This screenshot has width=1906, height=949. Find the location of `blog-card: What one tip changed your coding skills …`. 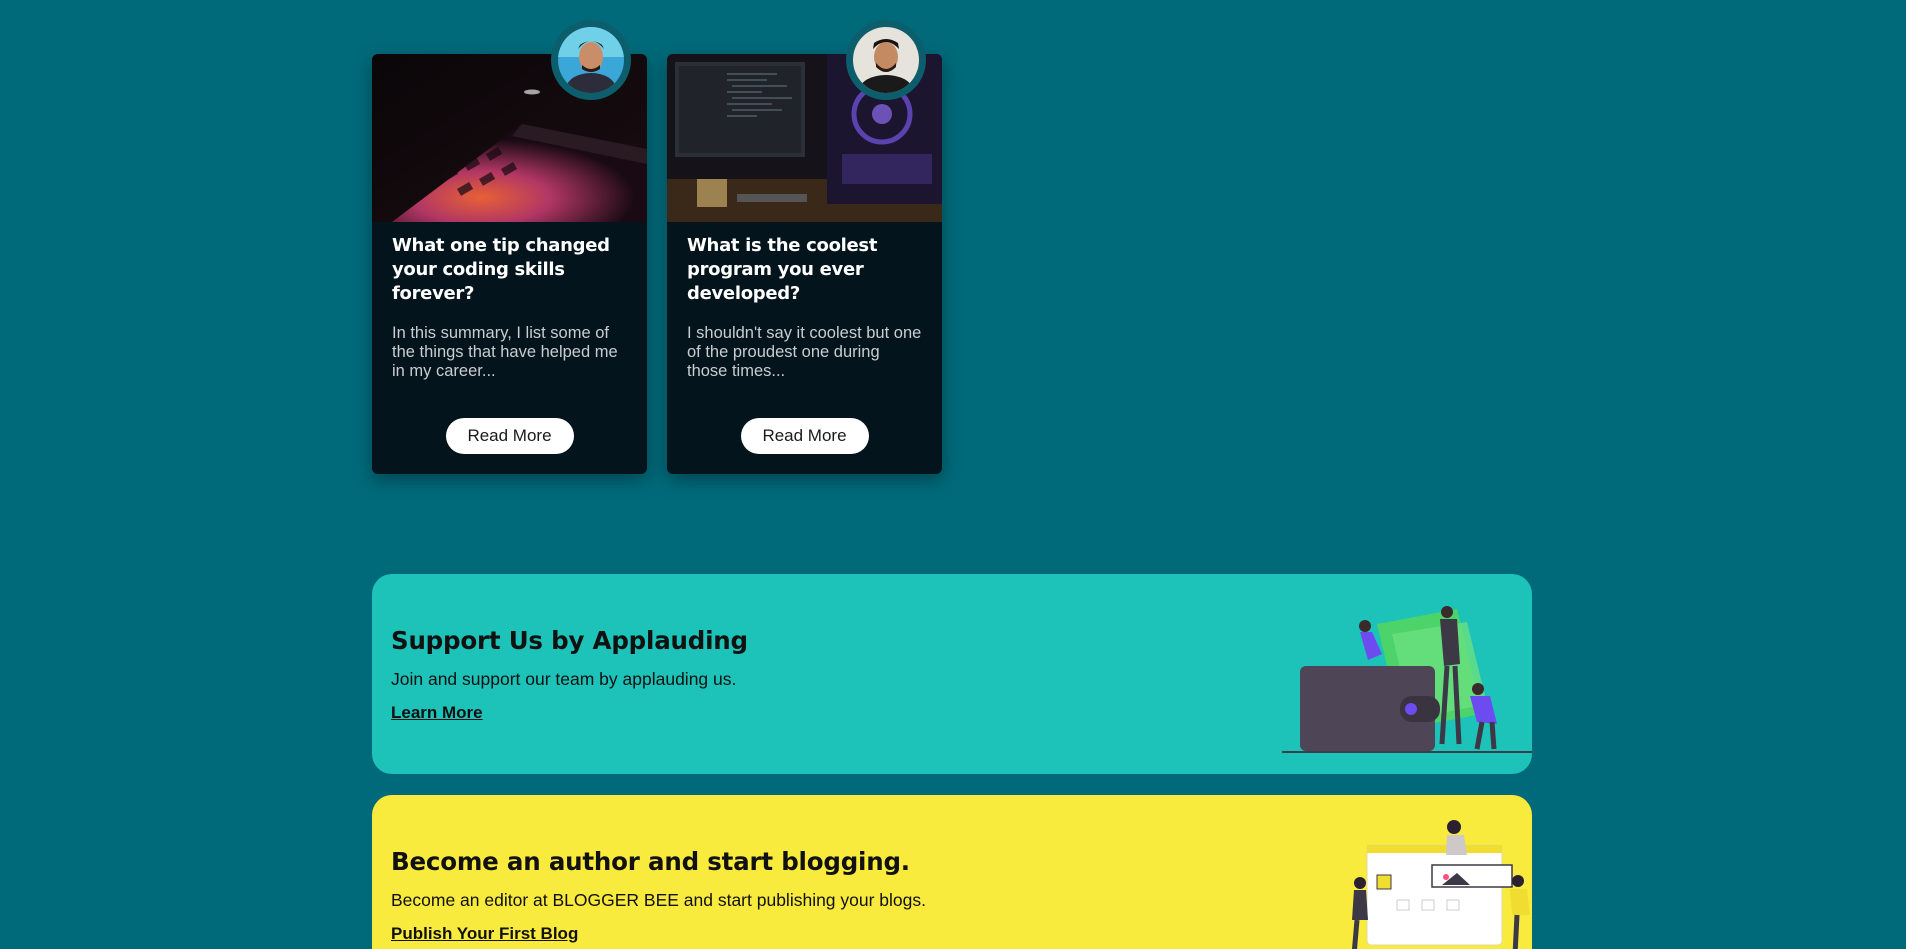

blog-card: What one tip changed your coding skills … is located at coordinates (509, 247).